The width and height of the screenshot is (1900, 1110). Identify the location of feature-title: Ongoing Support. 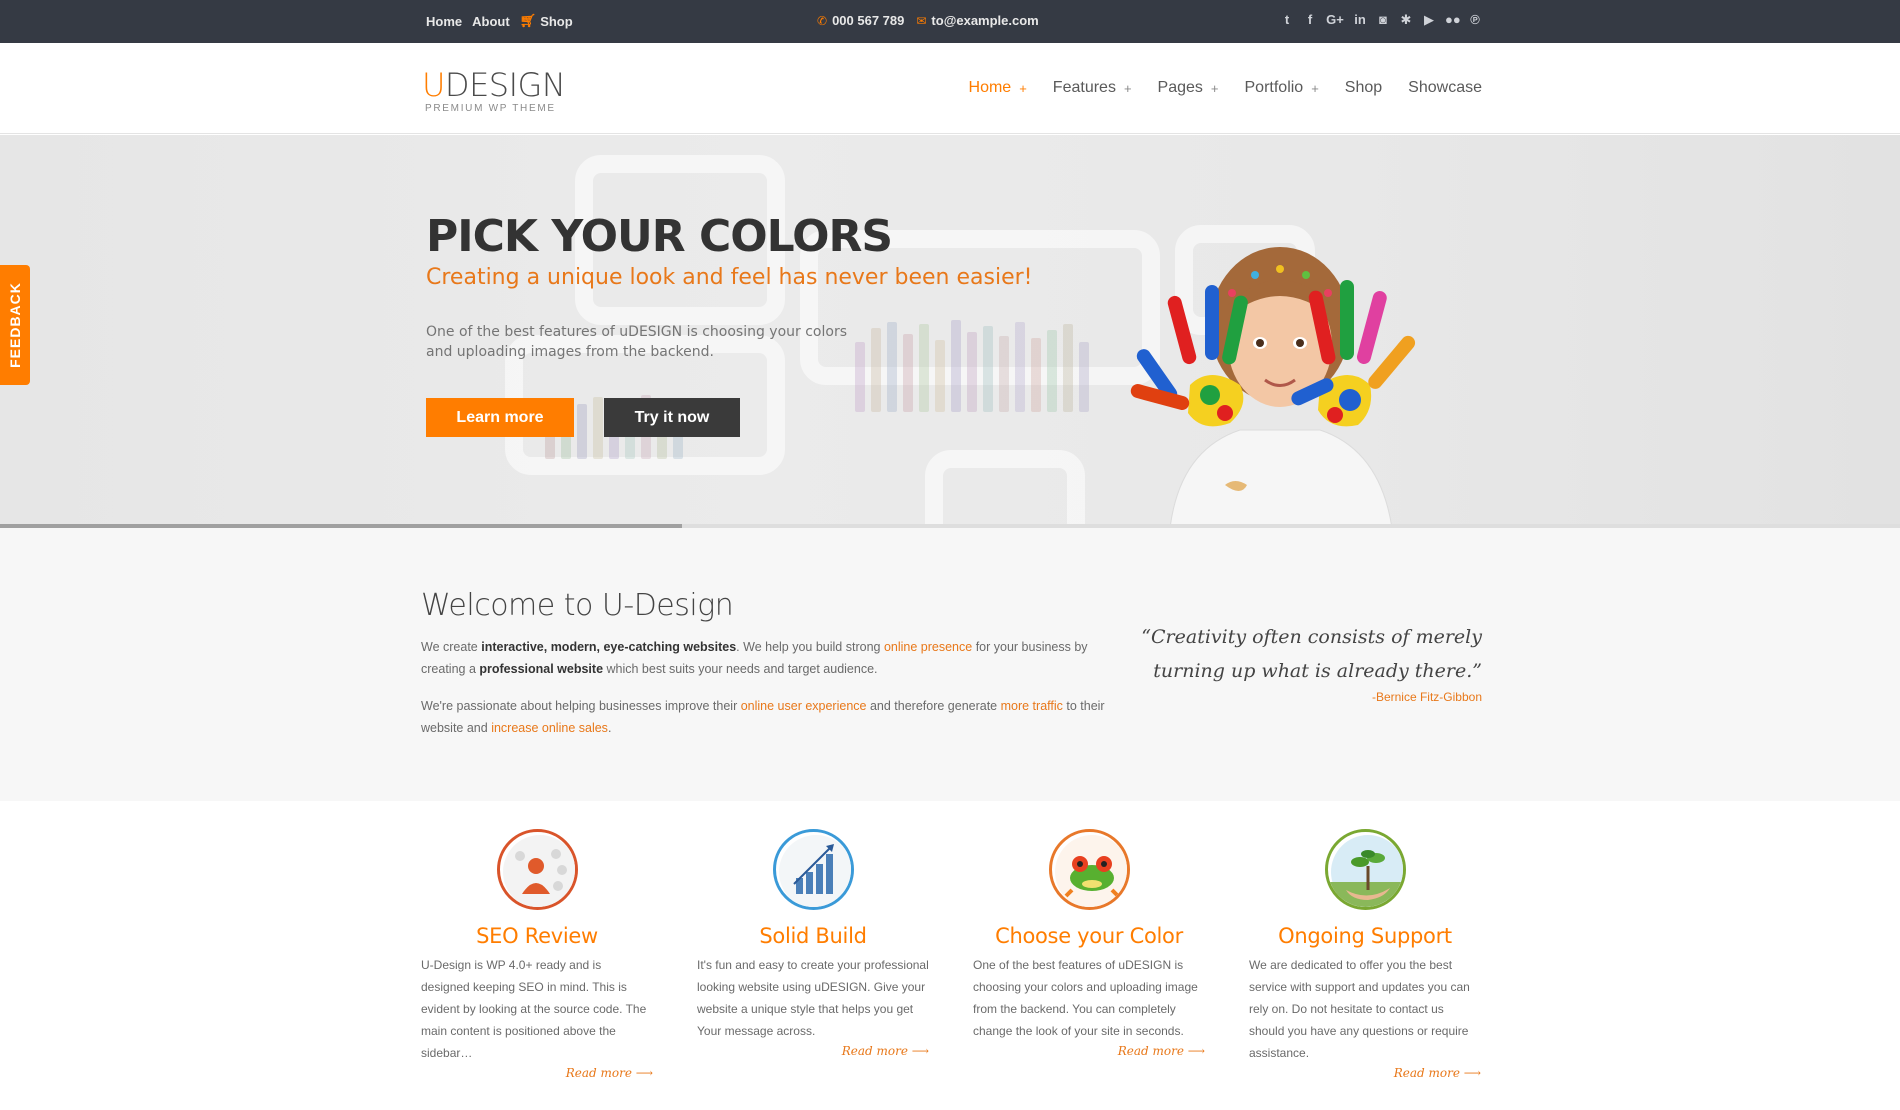
(1365, 936).